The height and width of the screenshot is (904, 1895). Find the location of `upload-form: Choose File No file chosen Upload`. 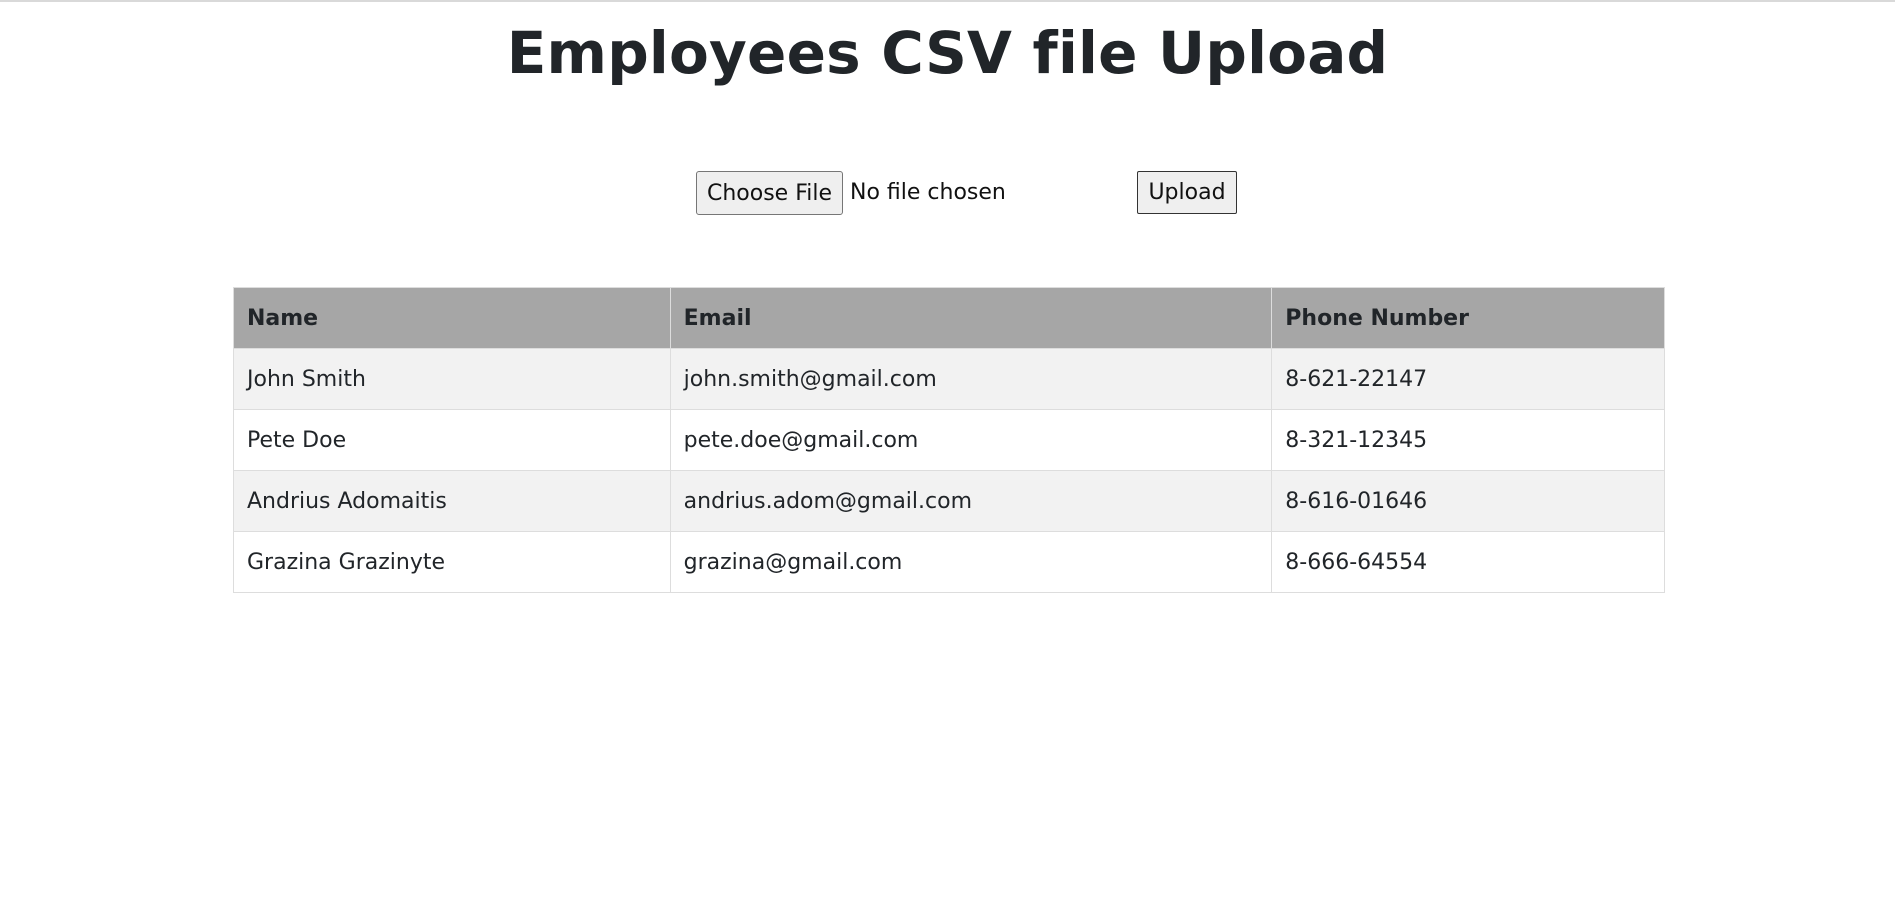

upload-form: Choose File No file chosen Upload is located at coordinates (966, 193).